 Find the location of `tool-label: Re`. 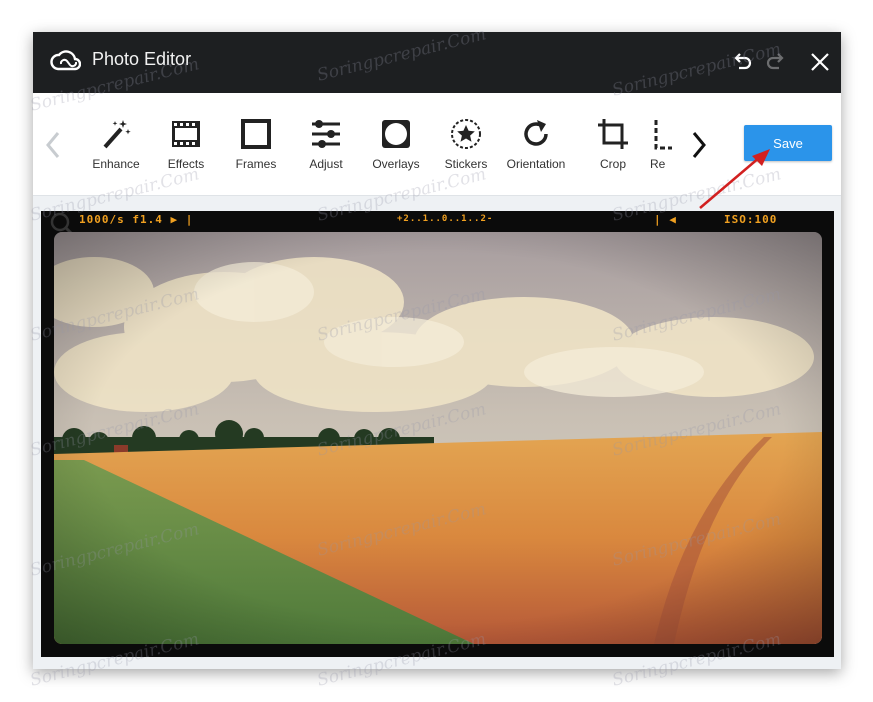

tool-label: Re is located at coordinates (658, 164).